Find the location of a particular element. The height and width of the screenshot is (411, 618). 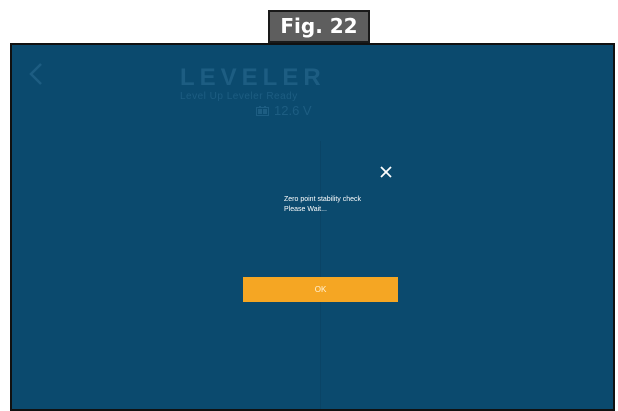

app-title: LEVELER is located at coordinates (253, 77).